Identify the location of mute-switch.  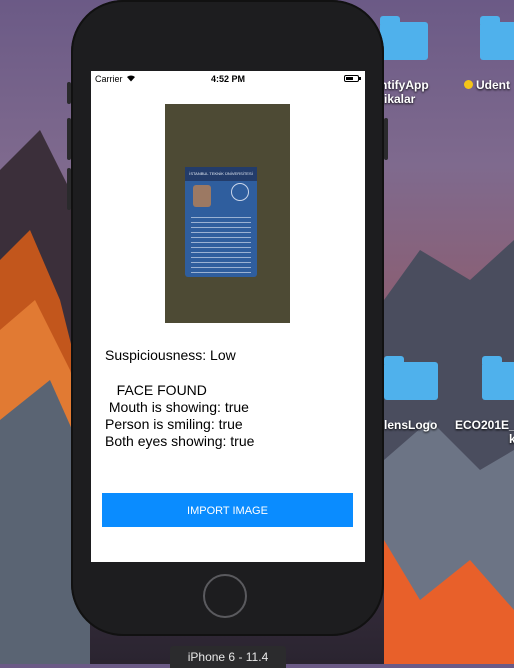
(69, 93).